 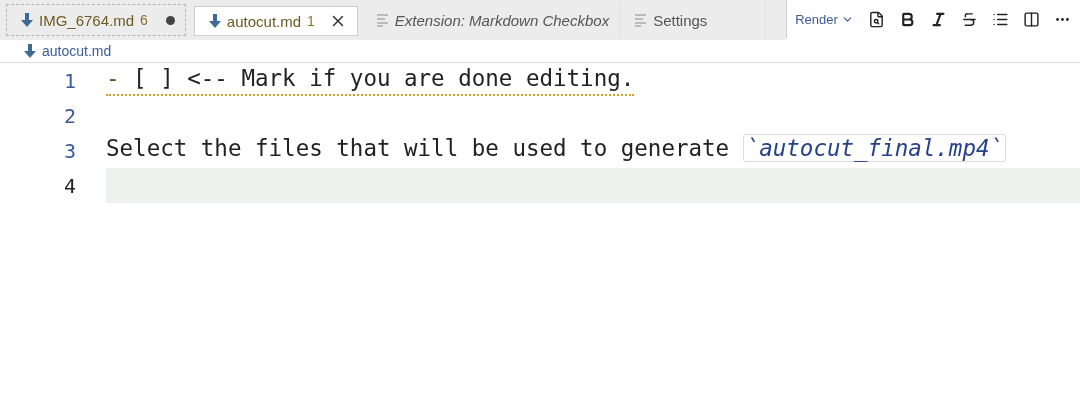 I want to click on split-editor-icon, so click(x=1031, y=19).